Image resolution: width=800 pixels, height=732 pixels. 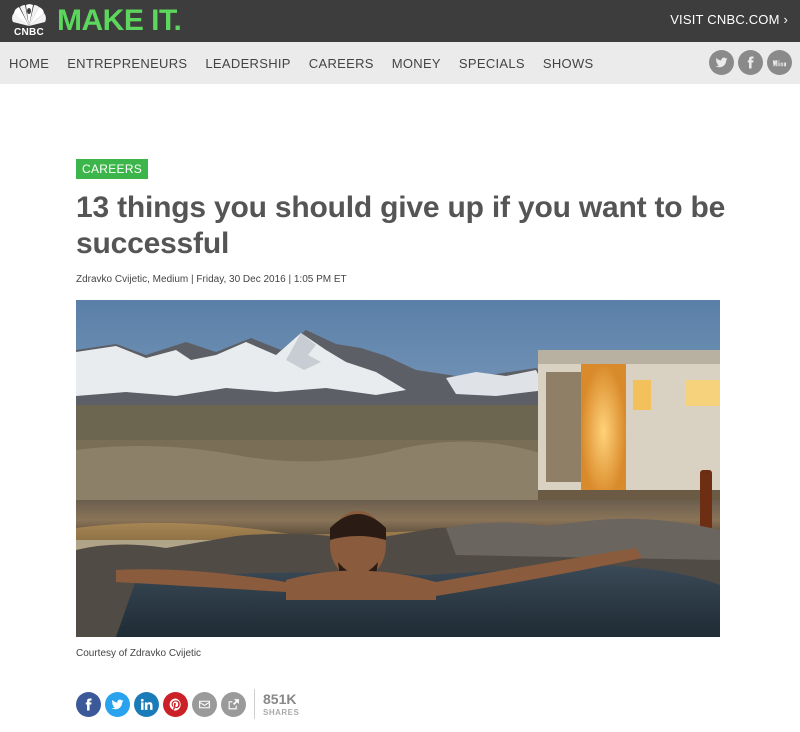 I want to click on header-facebook-button, so click(x=750, y=62).